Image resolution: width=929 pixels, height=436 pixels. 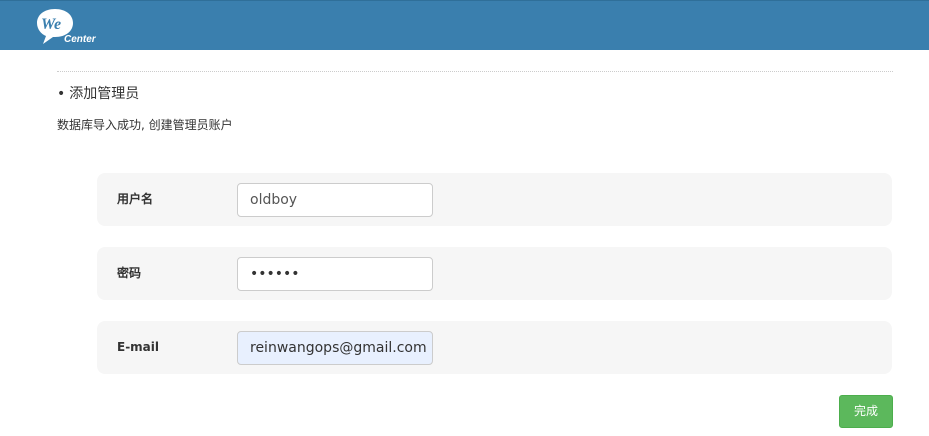 What do you see at coordinates (104, 94) in the screenshot?
I see `section-title-text: 添加管理员` at bounding box center [104, 94].